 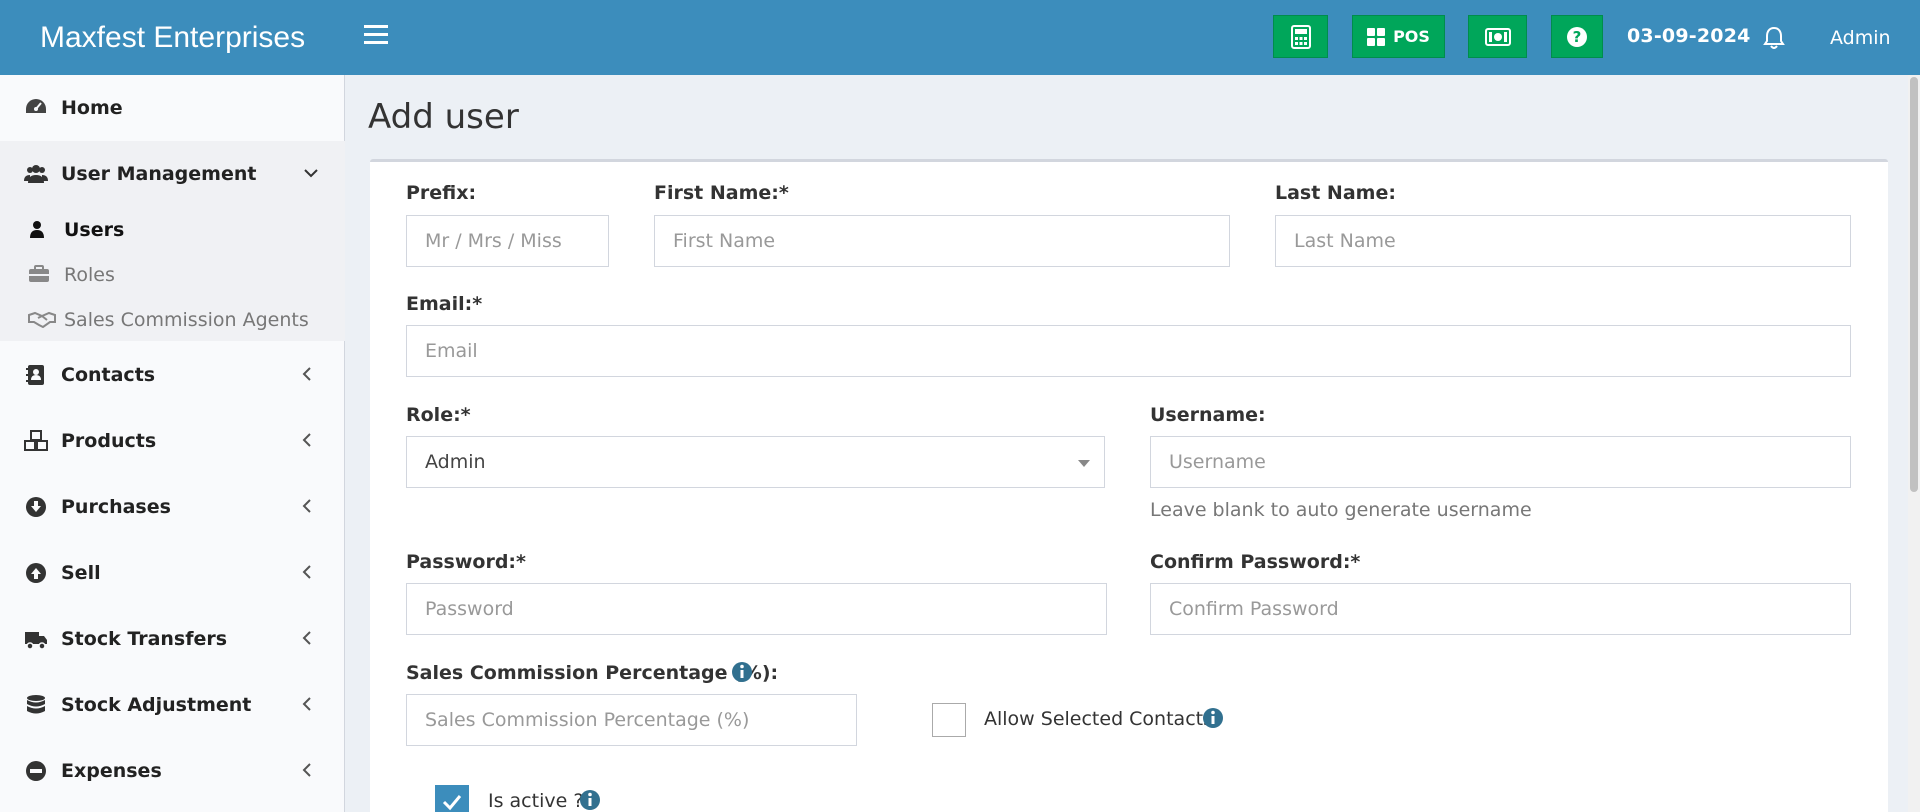 What do you see at coordinates (455, 462) in the screenshot?
I see `role-selected-value: Admin` at bounding box center [455, 462].